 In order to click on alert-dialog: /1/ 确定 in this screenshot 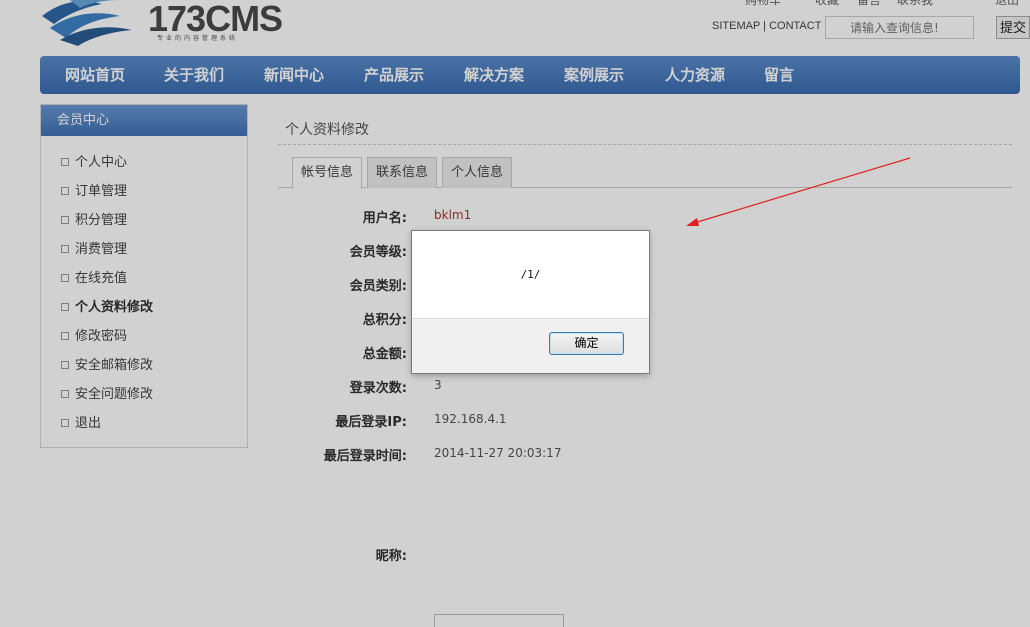, I will do `click(530, 302)`.